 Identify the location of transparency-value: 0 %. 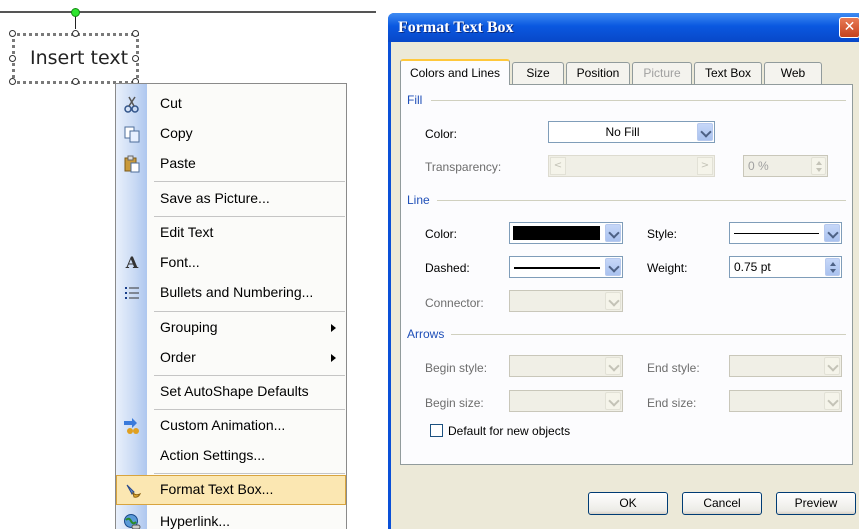
(758, 166).